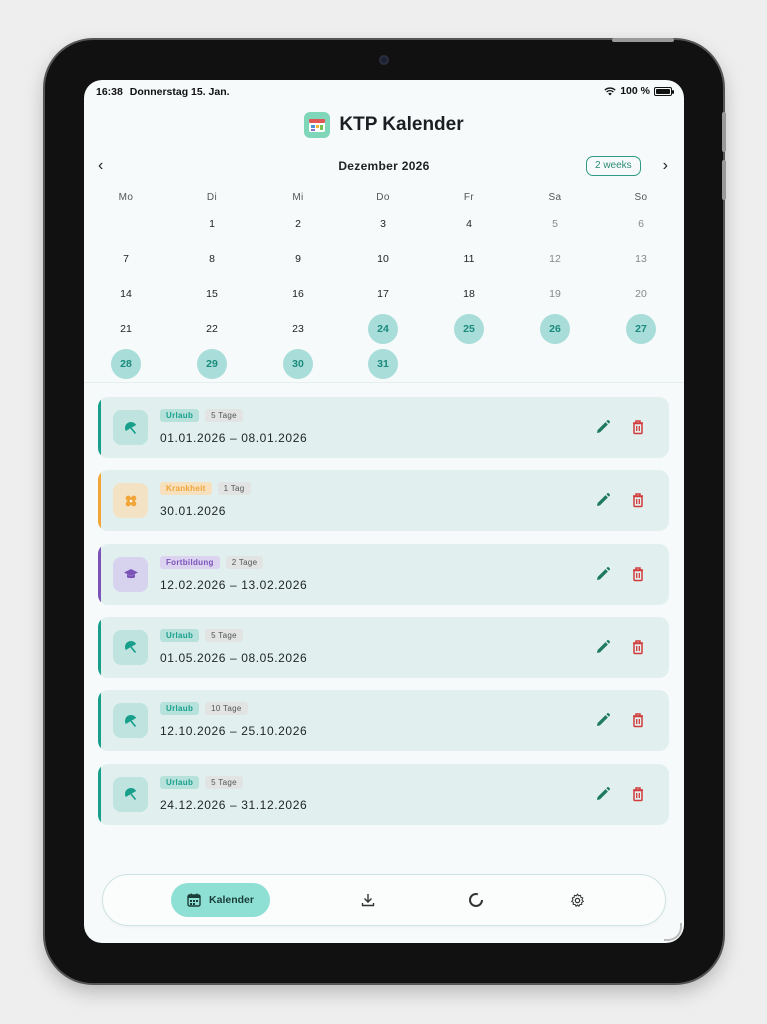 This screenshot has width=767, height=1024. What do you see at coordinates (384, 382) in the screenshot?
I see `divider` at bounding box center [384, 382].